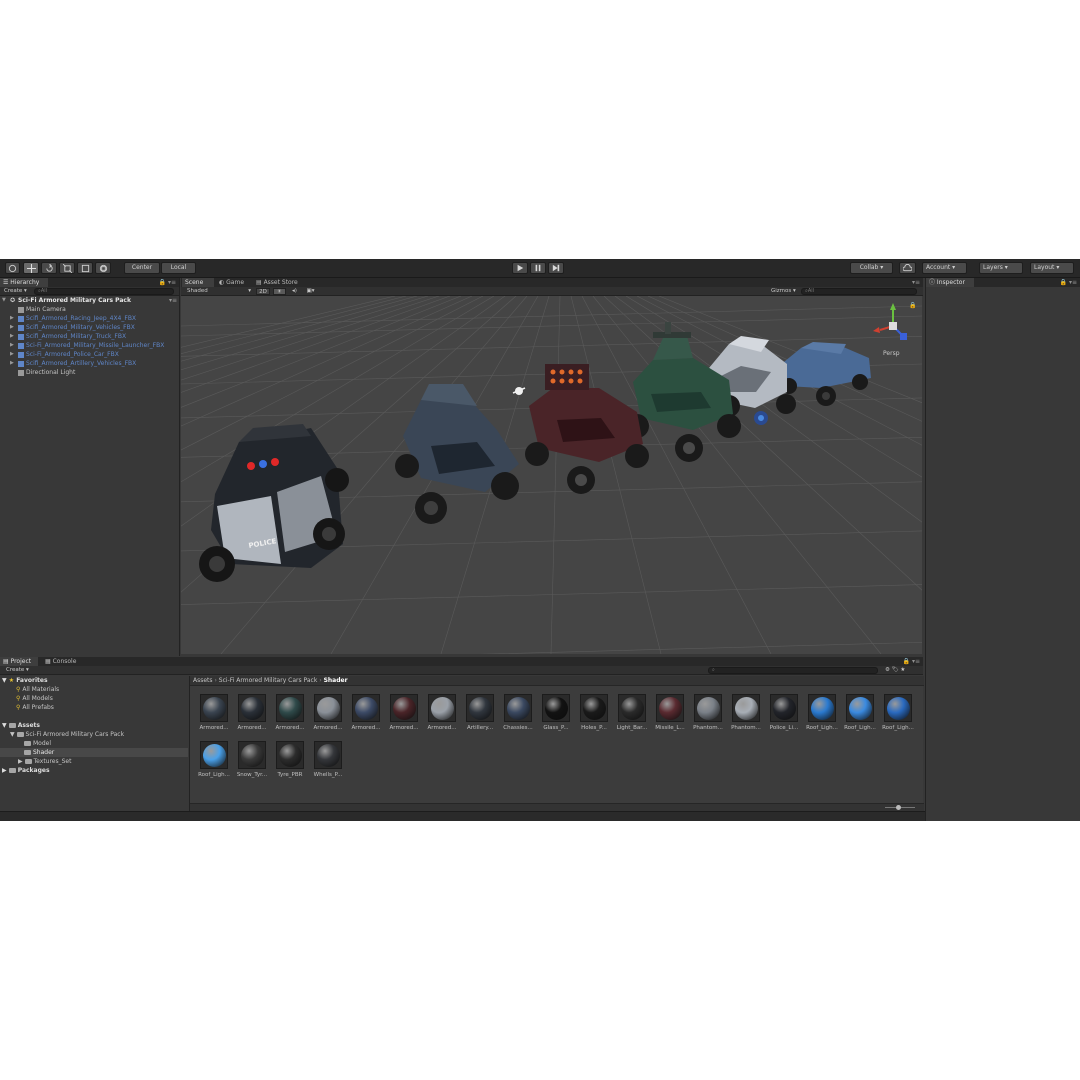  What do you see at coordinates (4, 300) in the screenshot?
I see `expand-arrow-icon: ▼` at bounding box center [4, 300].